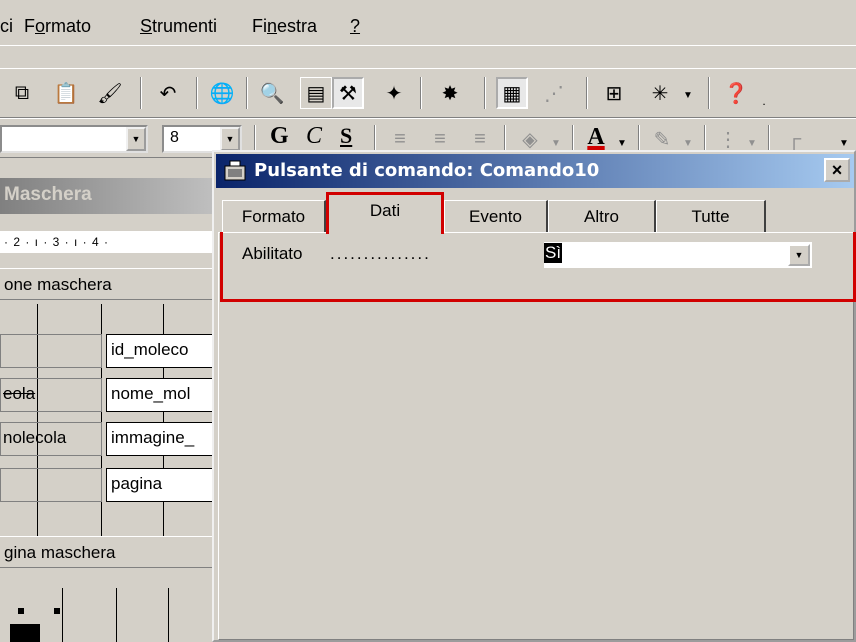 Image resolution: width=856 pixels, height=642 pixels. Describe the element at coordinates (174, 137) in the screenshot. I see `font-size-value: 8` at that location.